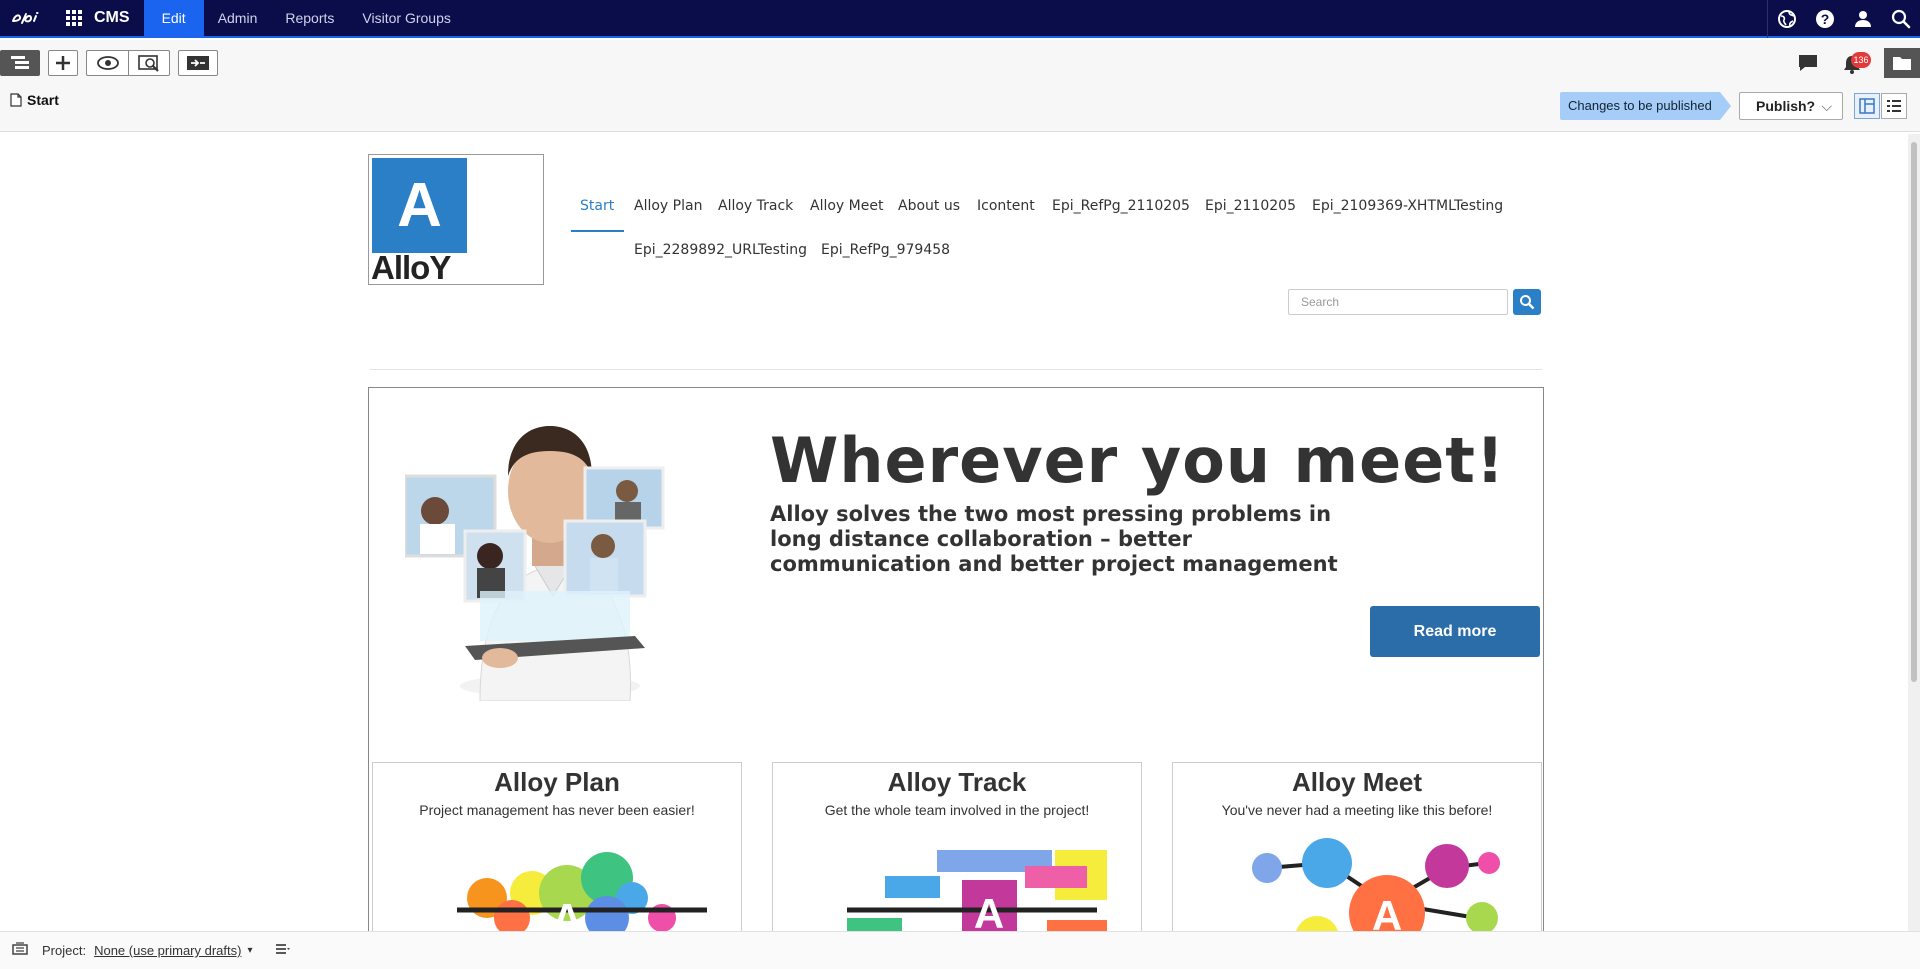 Image resolution: width=1920 pixels, height=969 pixels. What do you see at coordinates (1901, 19) in the screenshot?
I see `search-icon` at bounding box center [1901, 19].